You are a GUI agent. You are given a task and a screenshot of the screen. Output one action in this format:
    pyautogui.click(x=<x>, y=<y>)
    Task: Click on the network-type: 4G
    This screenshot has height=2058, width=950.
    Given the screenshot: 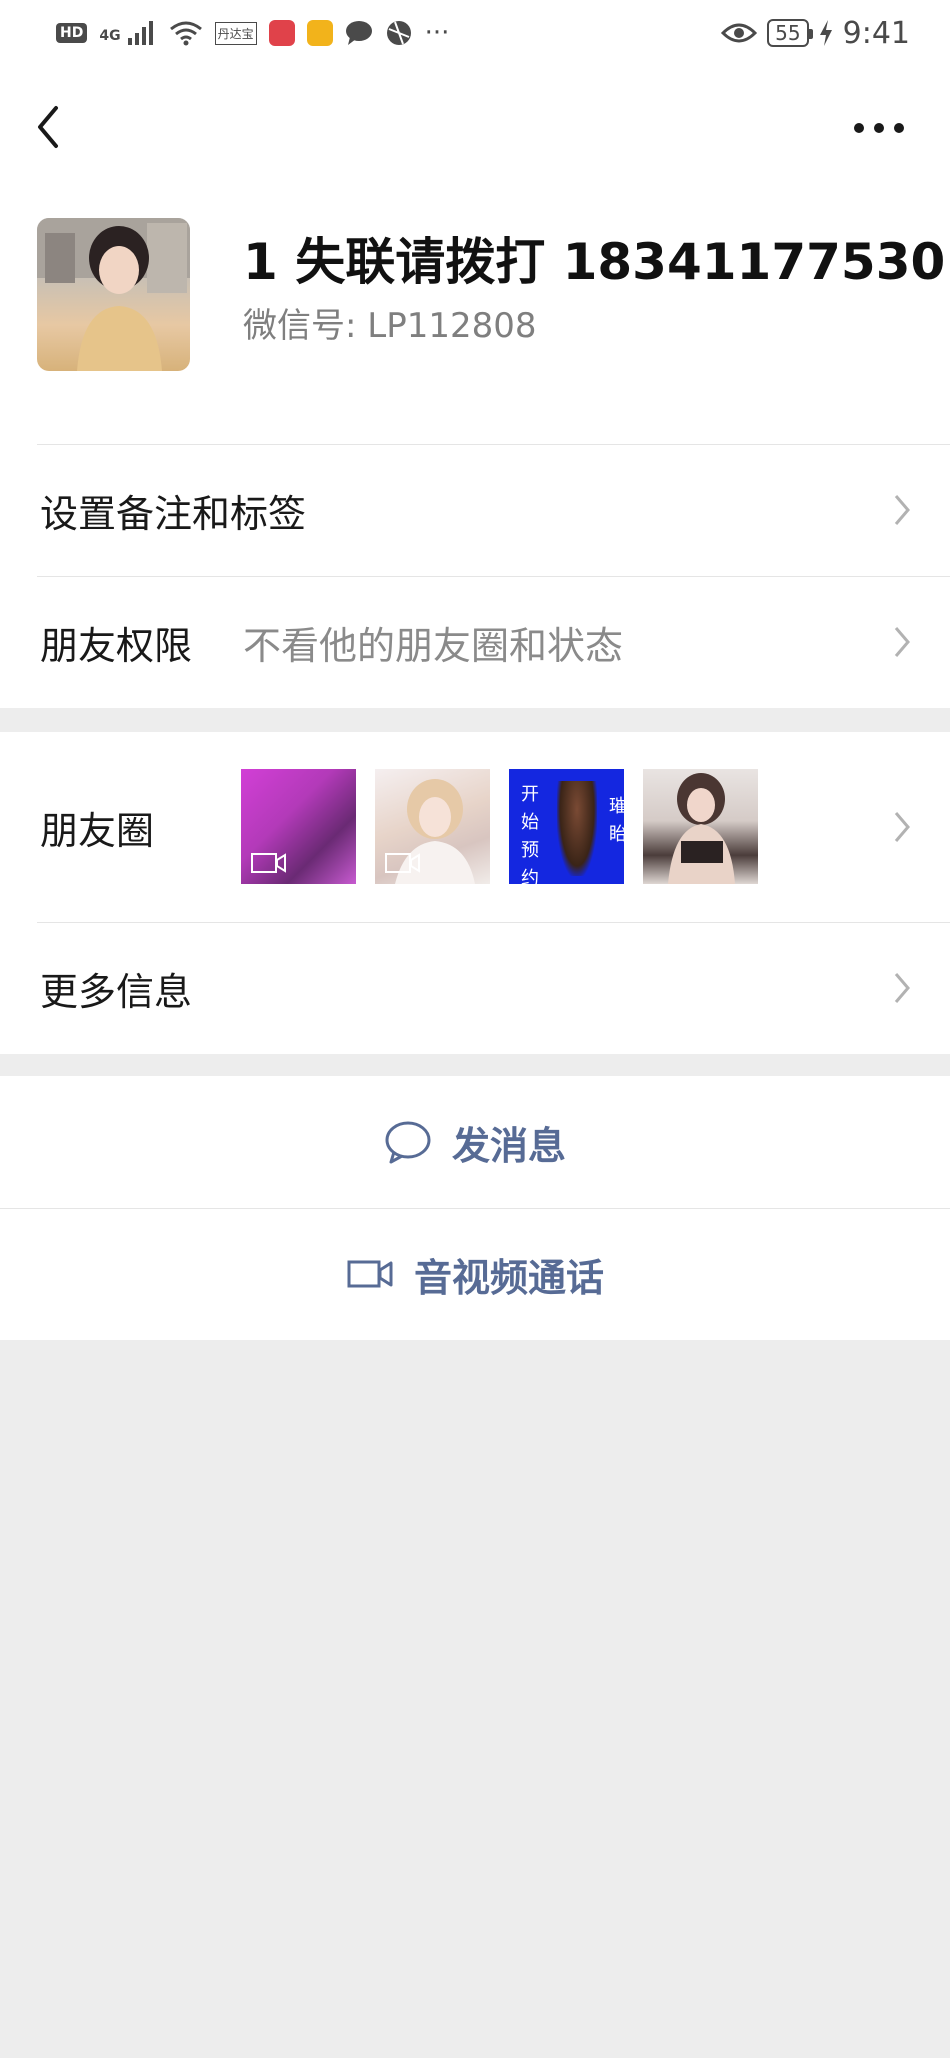 What is the action you would take?
    pyautogui.click(x=110, y=36)
    